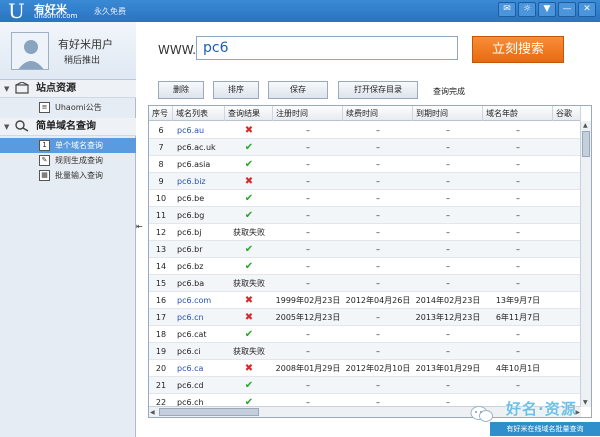 Image resolution: width=600 pixels, height=437 pixels. I want to click on chat-icon: ✉, so click(507, 9).